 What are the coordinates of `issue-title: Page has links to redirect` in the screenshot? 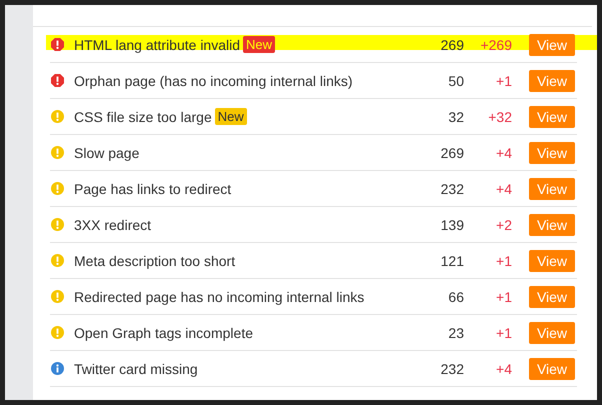 It's located at (153, 188).